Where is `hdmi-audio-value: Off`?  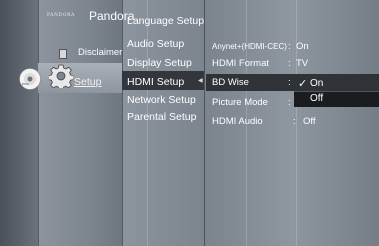 hdmi-audio-value: Off is located at coordinates (309, 121).